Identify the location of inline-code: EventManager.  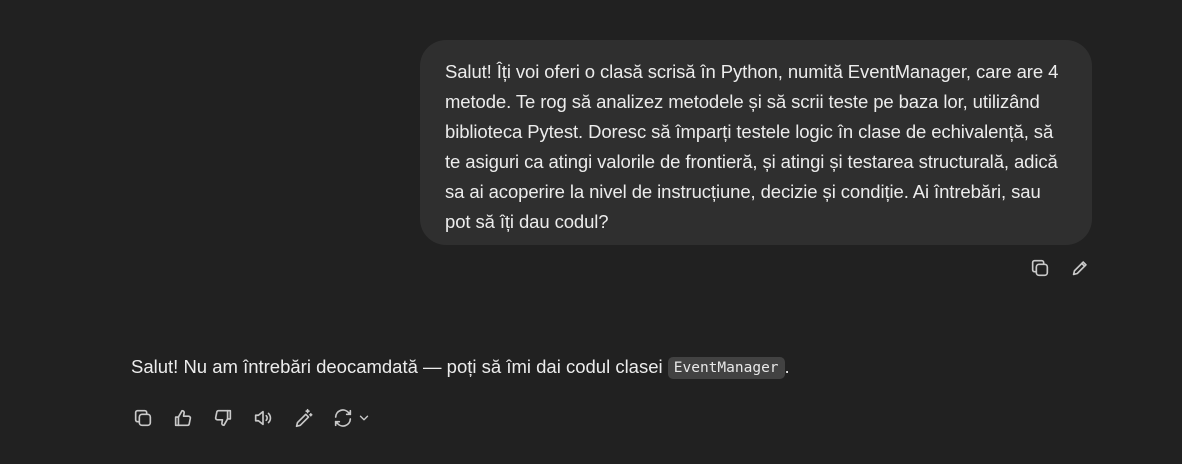
(726, 368).